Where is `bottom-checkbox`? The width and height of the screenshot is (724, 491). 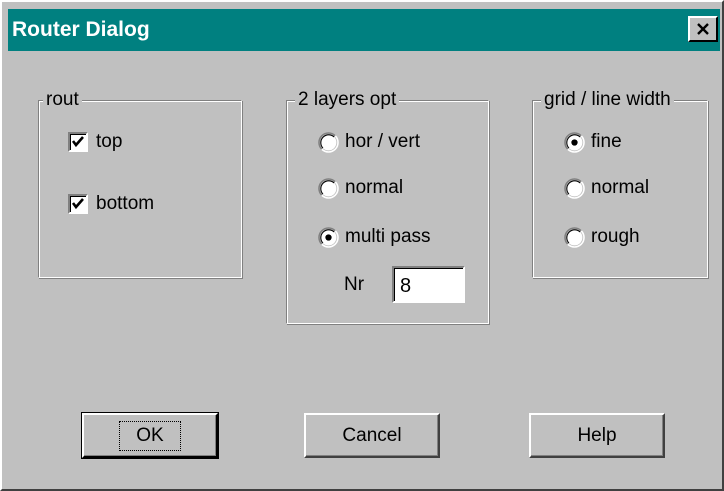 bottom-checkbox is located at coordinates (78, 204).